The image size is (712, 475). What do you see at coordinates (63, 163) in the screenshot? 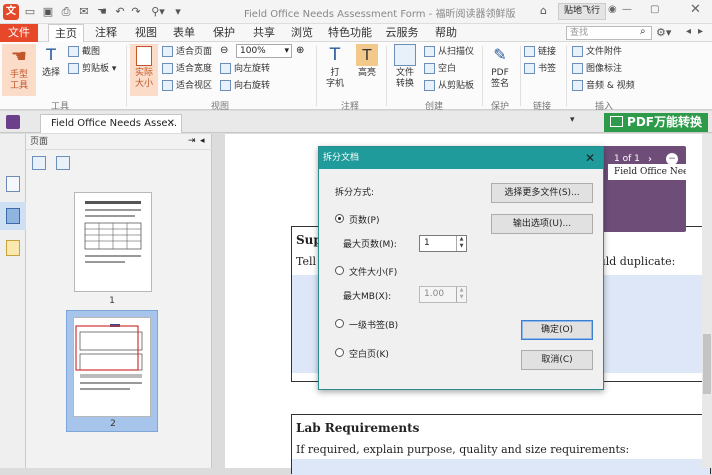
I see `zoom-in-thumbs-icon` at bounding box center [63, 163].